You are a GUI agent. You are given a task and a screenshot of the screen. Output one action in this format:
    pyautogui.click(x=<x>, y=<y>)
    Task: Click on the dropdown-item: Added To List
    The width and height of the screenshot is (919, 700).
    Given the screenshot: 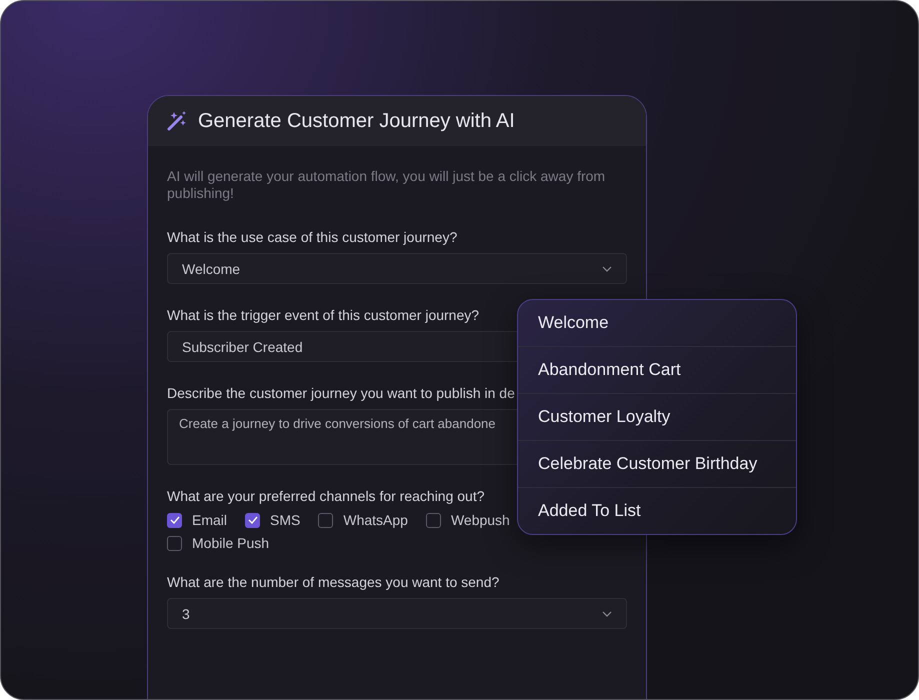 What is the action you would take?
    pyautogui.click(x=657, y=510)
    